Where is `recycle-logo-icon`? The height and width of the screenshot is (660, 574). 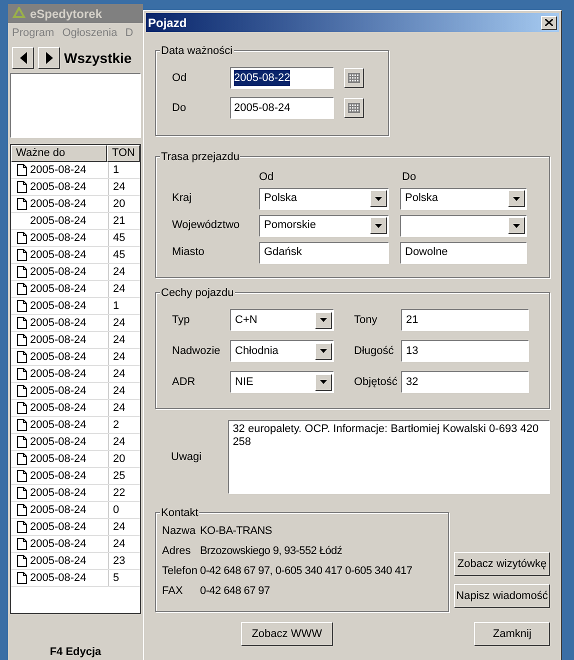
recycle-logo-icon is located at coordinates (19, 13).